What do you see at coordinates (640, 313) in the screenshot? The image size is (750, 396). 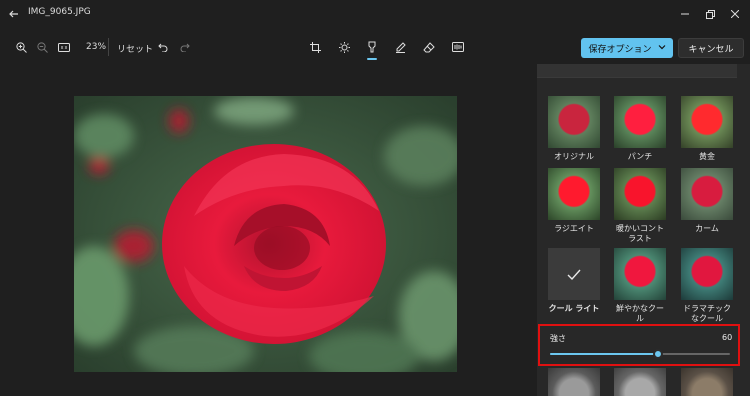 I see `filter-label: 鮮やかなクール` at bounding box center [640, 313].